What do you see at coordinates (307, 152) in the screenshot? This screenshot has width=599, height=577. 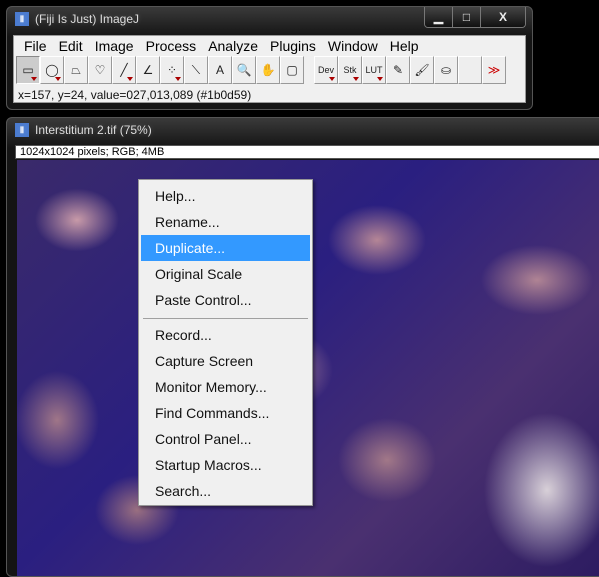 I see `image-info: 1024x1024 pixels; RGB; 4MB` at bounding box center [307, 152].